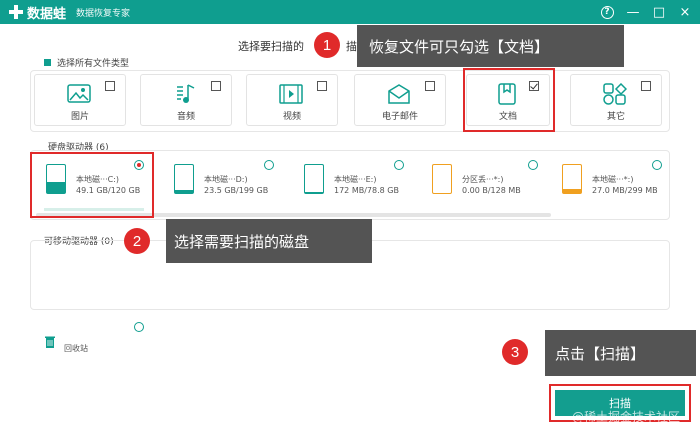  Describe the element at coordinates (236, 190) in the screenshot. I see `disk-size: 23.5 GB/199 GB` at that location.